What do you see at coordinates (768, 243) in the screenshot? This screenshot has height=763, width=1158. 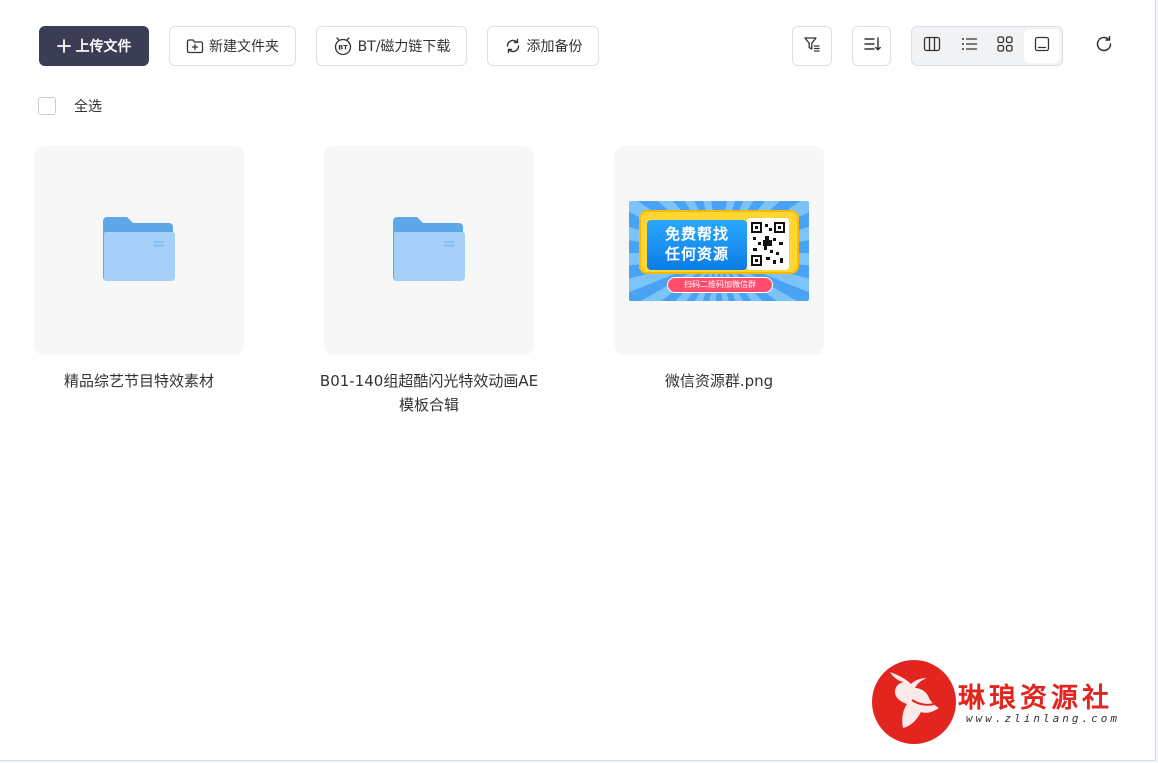 I see `qr-code-icon` at bounding box center [768, 243].